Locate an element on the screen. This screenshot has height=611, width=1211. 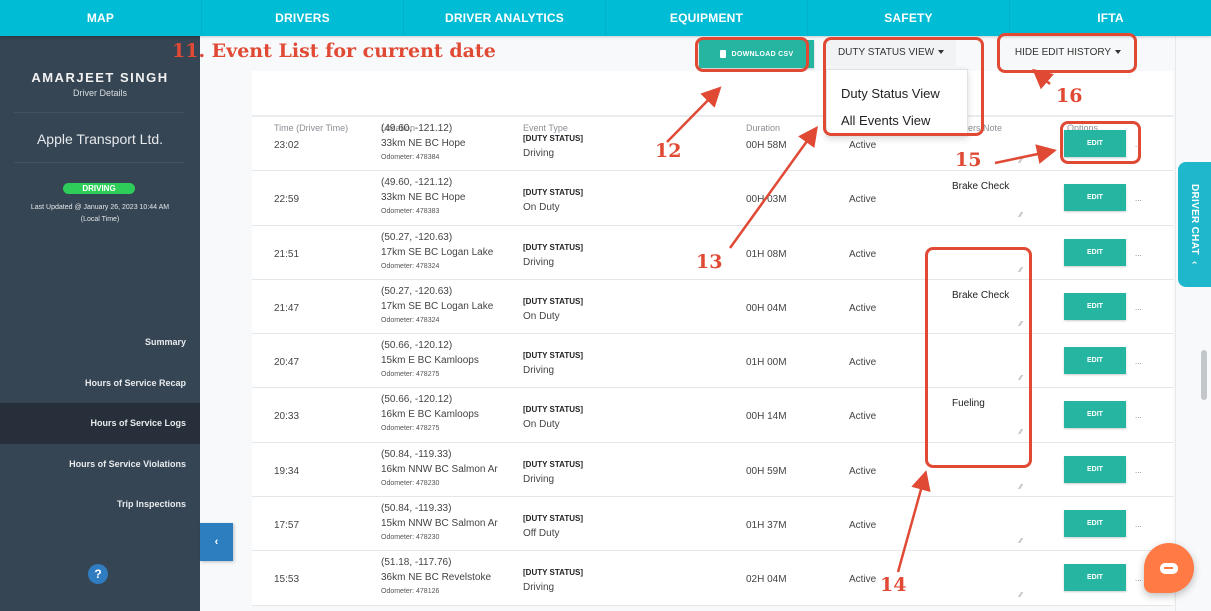
hide-edit-history-dropdown: HIDE EDIT HISTORY is located at coordinates (1068, 52).